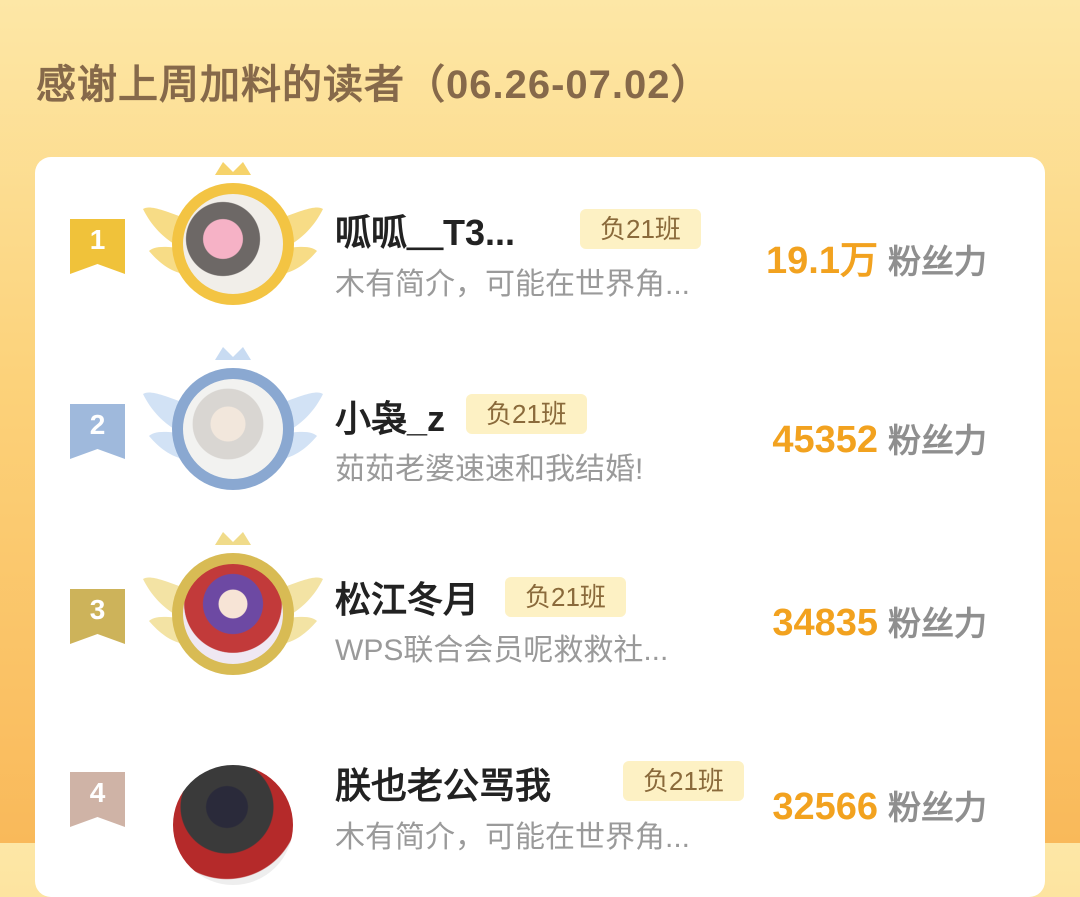 Image resolution: width=1080 pixels, height=897 pixels. What do you see at coordinates (97, 609) in the screenshot?
I see `rank-number: 3` at bounding box center [97, 609].